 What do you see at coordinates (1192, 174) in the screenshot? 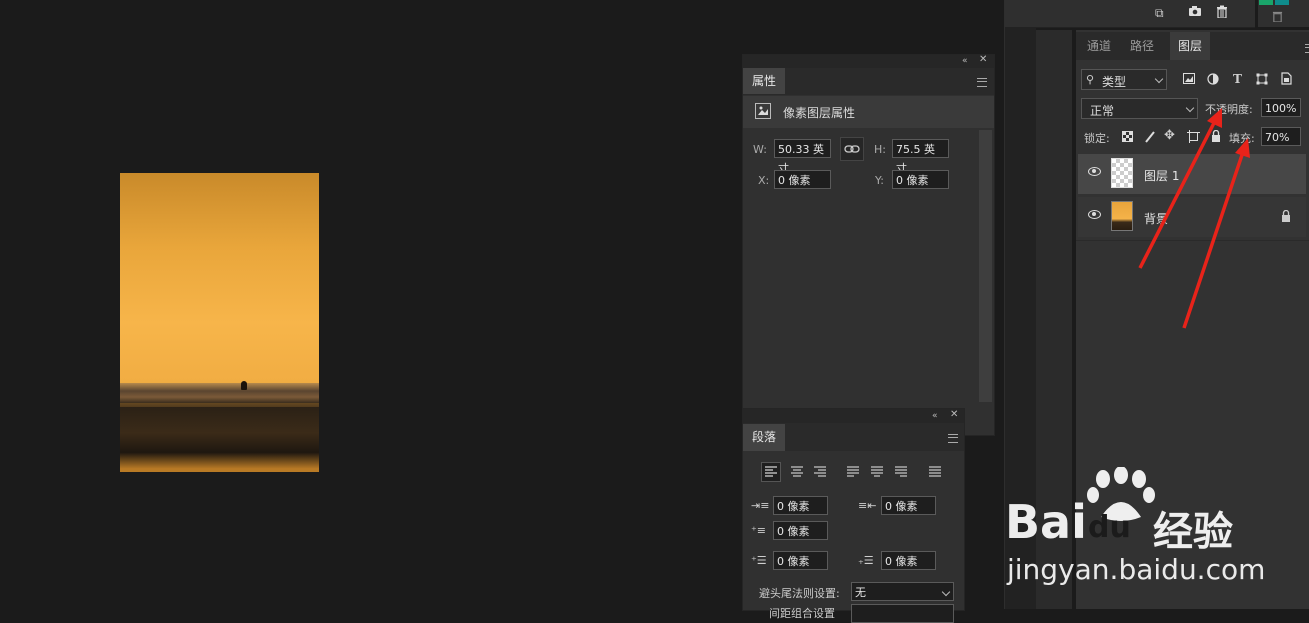
I see `layer-row-layer1: 图层 1` at bounding box center [1192, 174].